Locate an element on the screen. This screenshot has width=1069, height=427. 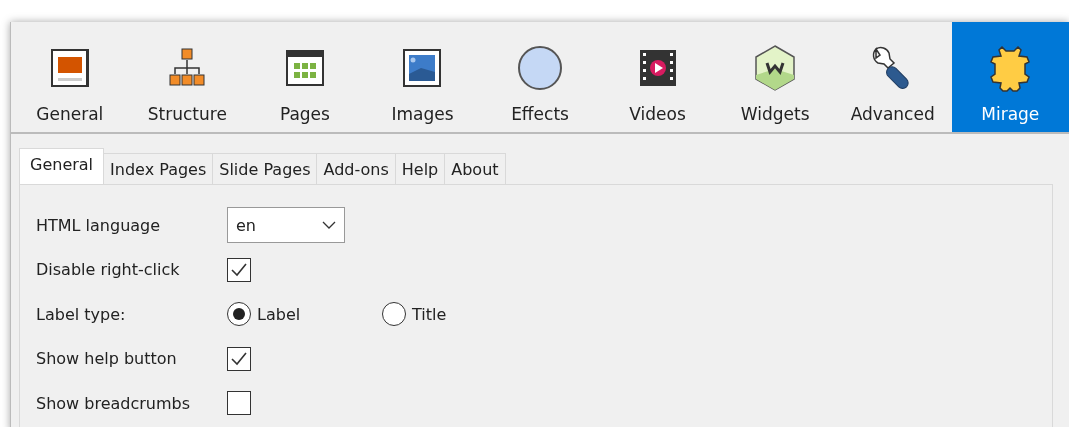
toolbar-button: Pages is located at coordinates (305, 77).